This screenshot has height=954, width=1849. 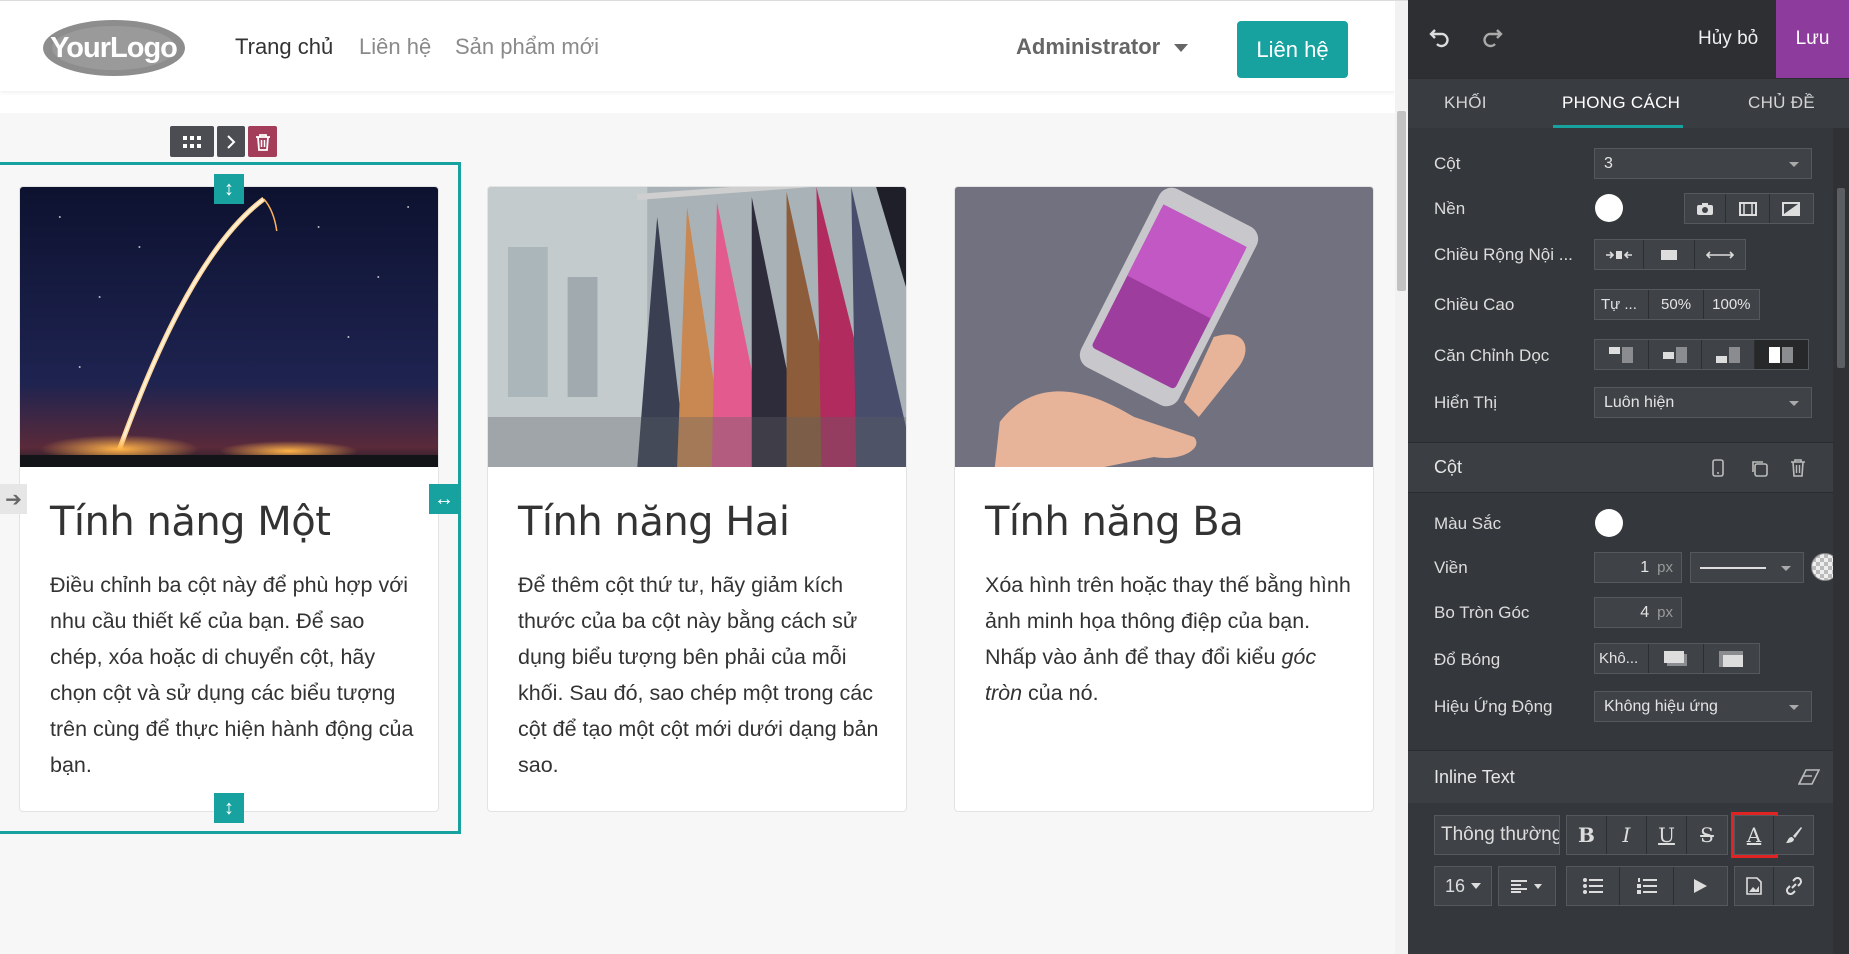 I want to click on tab-customize: PHONG CÁCH, so click(x=1621, y=103).